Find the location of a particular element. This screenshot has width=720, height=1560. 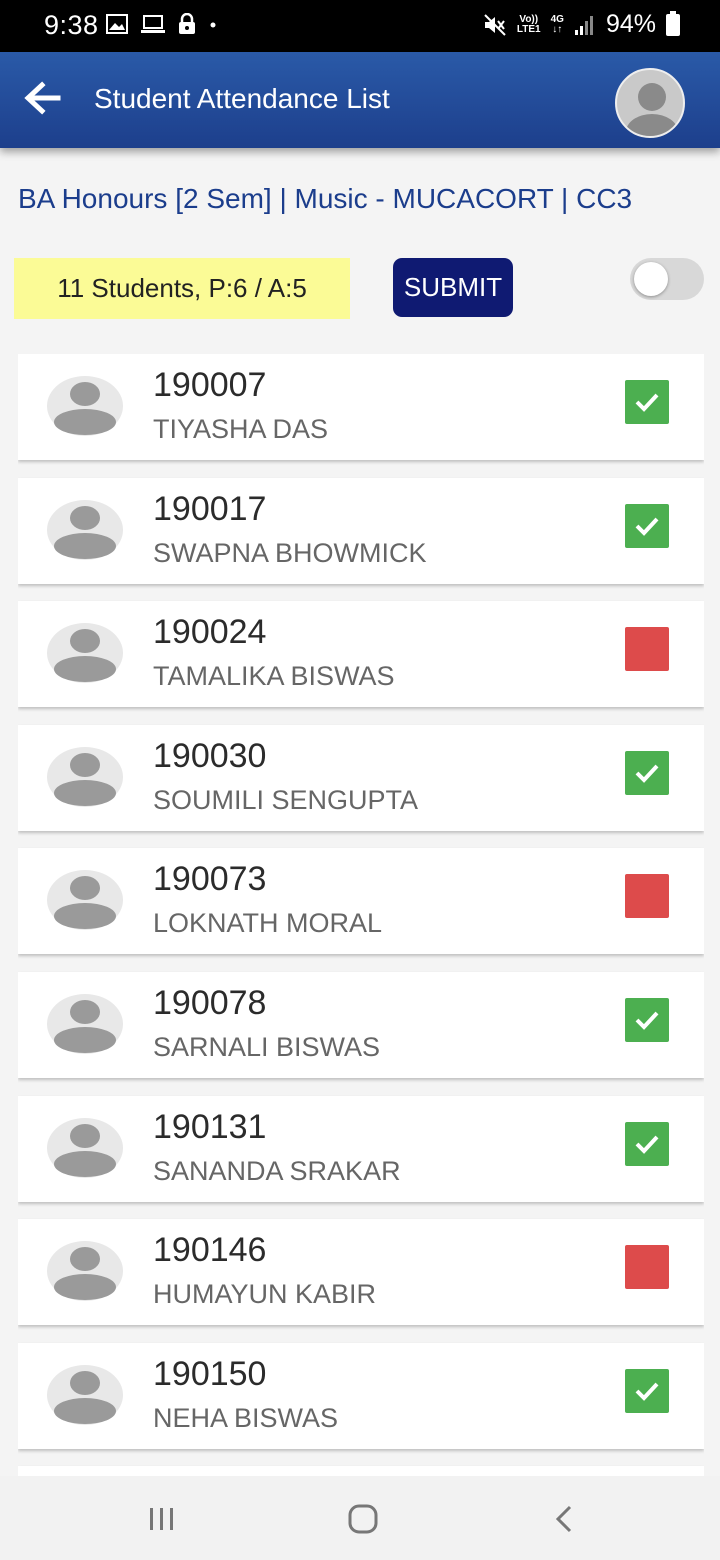

lock-icon is located at coordinates (187, 23).